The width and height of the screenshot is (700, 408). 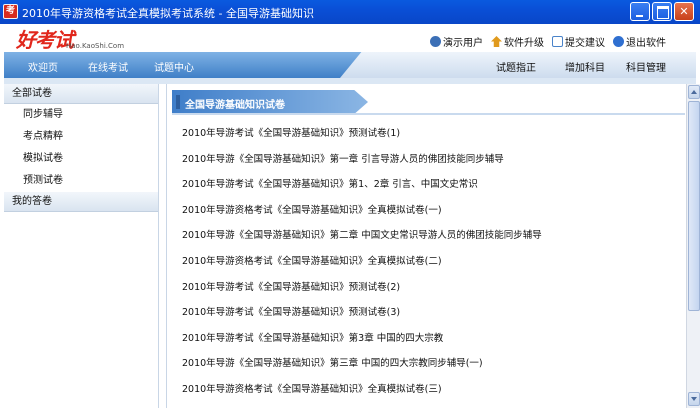 I want to click on sidebar-category-all: 全部试卷, so click(x=81, y=94).